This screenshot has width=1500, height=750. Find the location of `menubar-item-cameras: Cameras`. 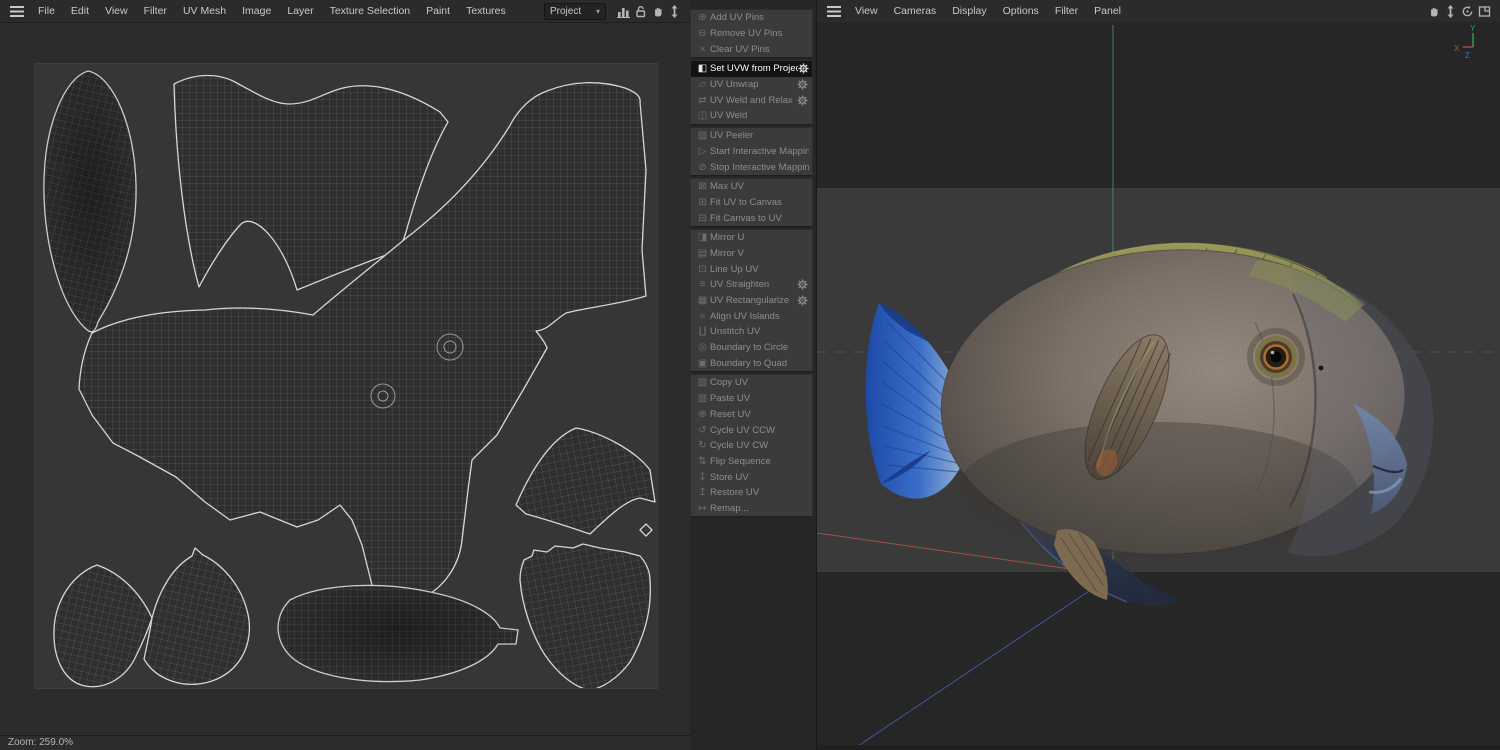

menubar-item-cameras: Cameras is located at coordinates (915, 11).